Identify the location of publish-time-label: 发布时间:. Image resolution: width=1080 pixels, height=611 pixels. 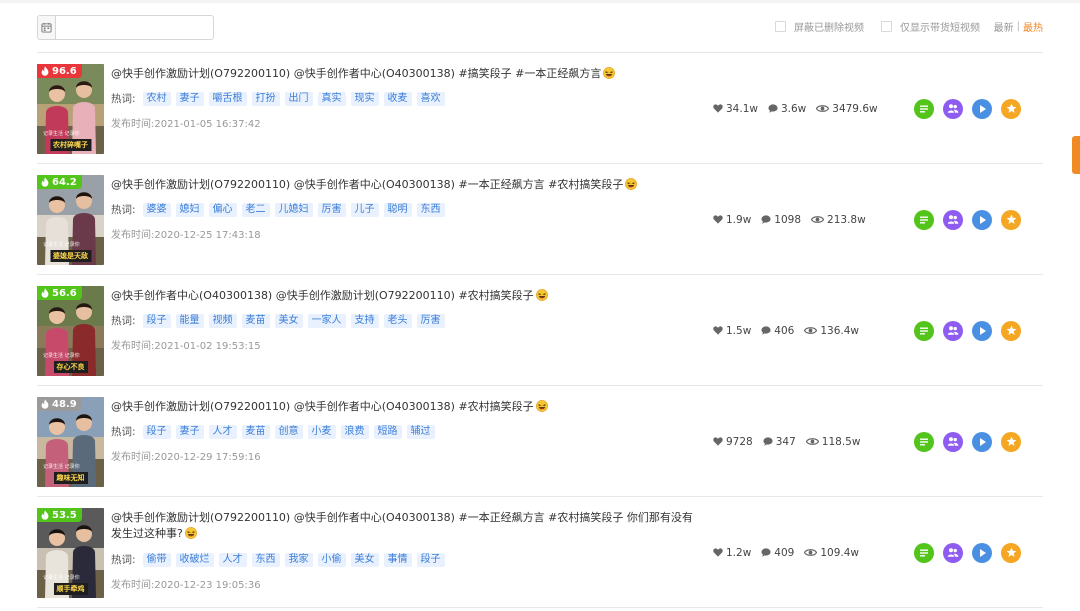
(133, 235).